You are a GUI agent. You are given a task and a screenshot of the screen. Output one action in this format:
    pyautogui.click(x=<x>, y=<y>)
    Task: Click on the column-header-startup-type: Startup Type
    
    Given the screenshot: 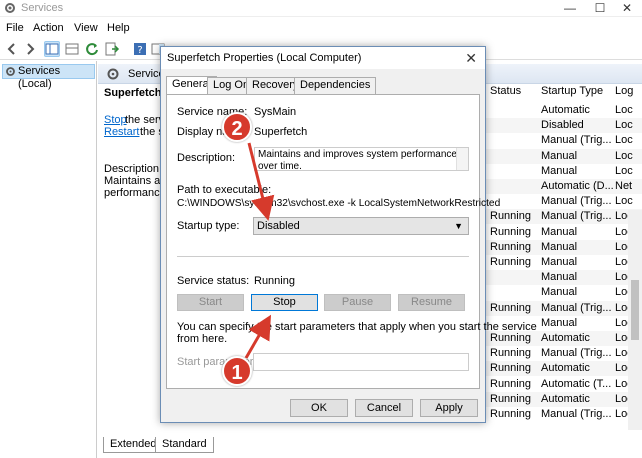 What is the action you would take?
    pyautogui.click(x=572, y=91)
    